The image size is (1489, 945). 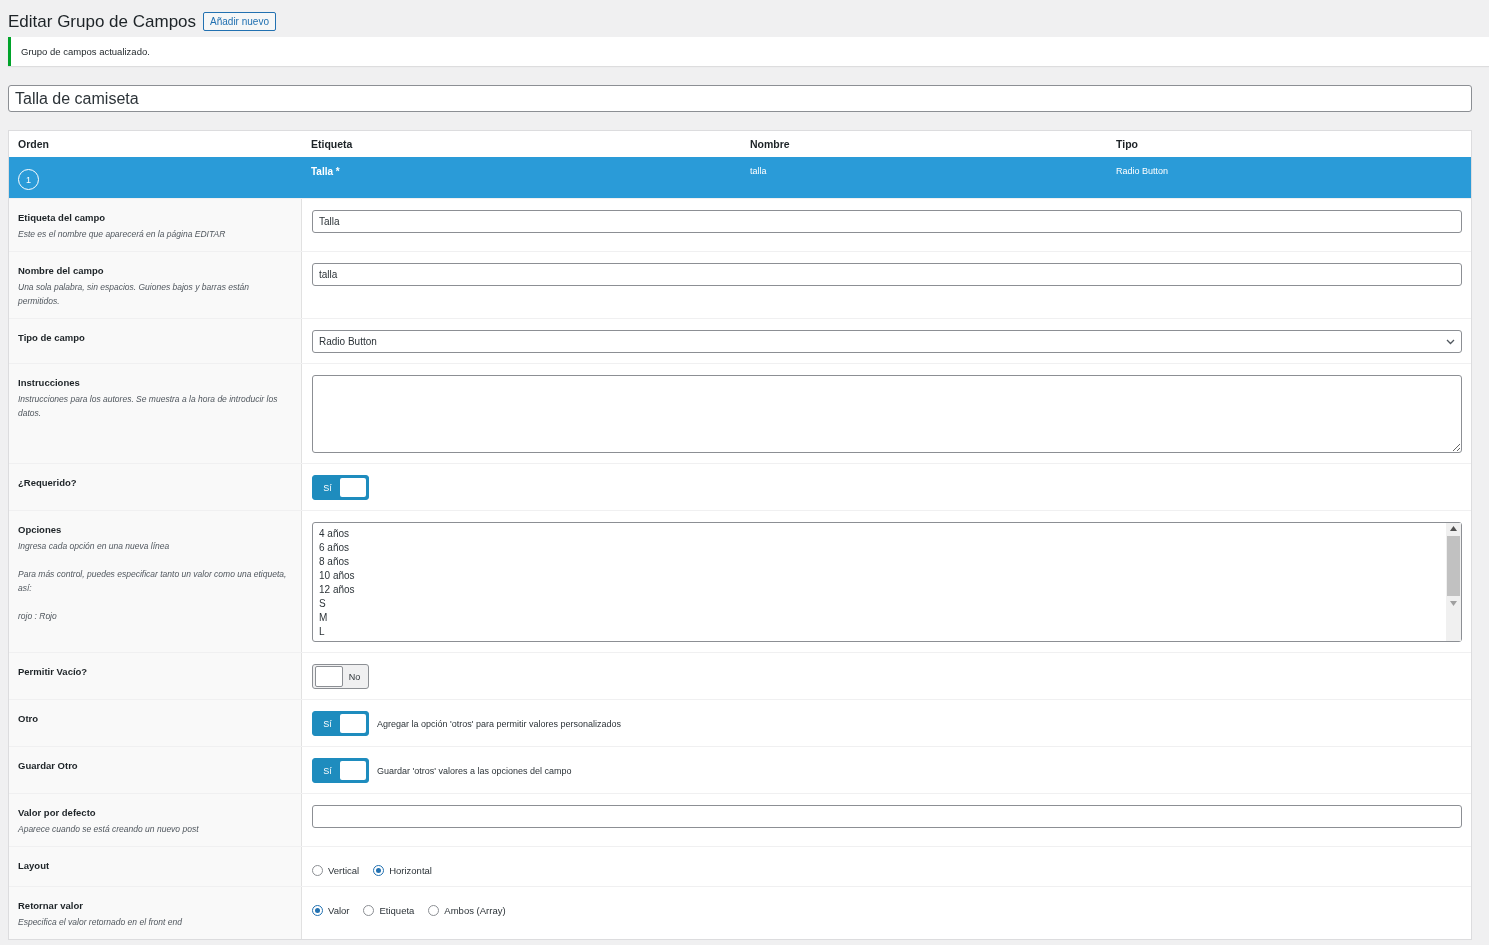 What do you see at coordinates (887, 582) in the screenshot?
I see `options-textarea: 4 años 6 años 8 años 10 años 12 años S M L` at bounding box center [887, 582].